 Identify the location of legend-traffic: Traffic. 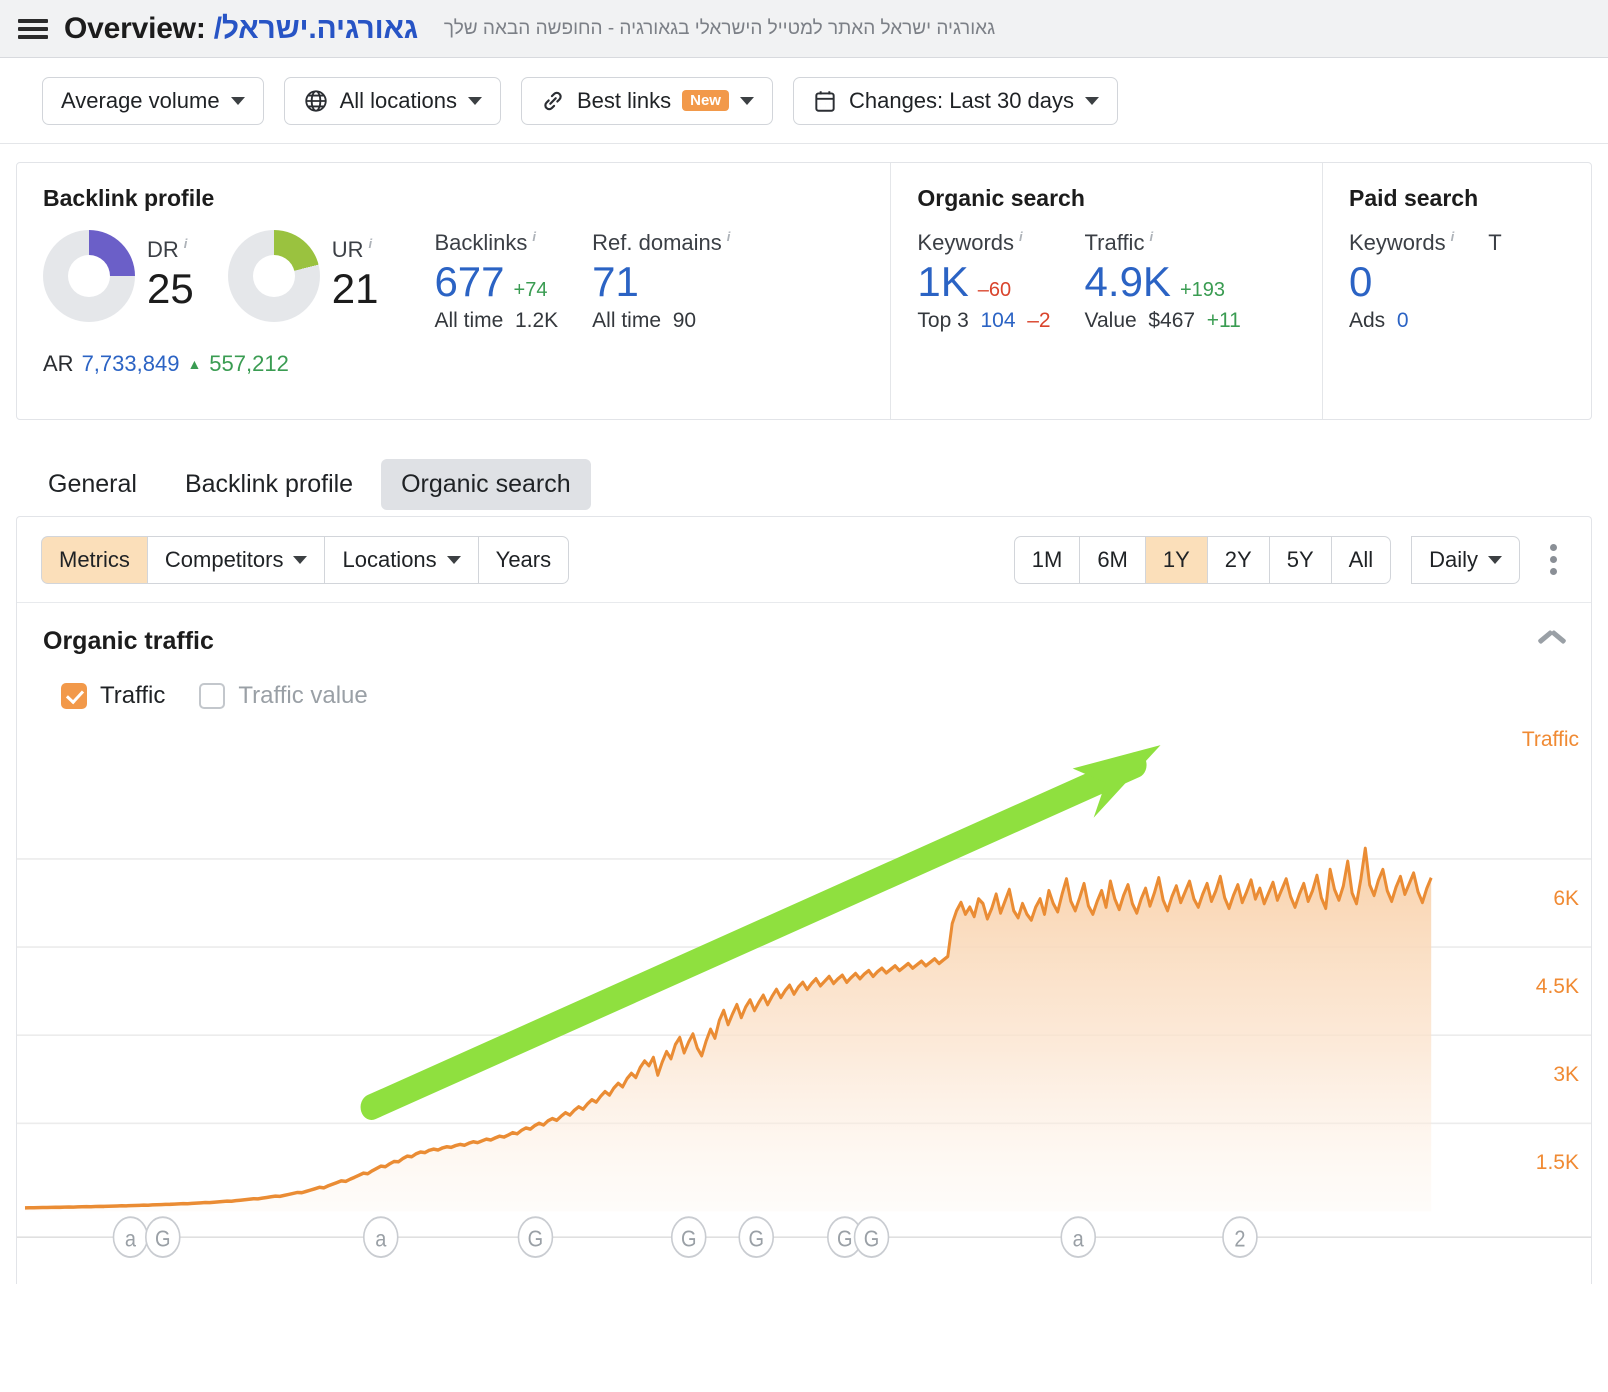
(113, 696).